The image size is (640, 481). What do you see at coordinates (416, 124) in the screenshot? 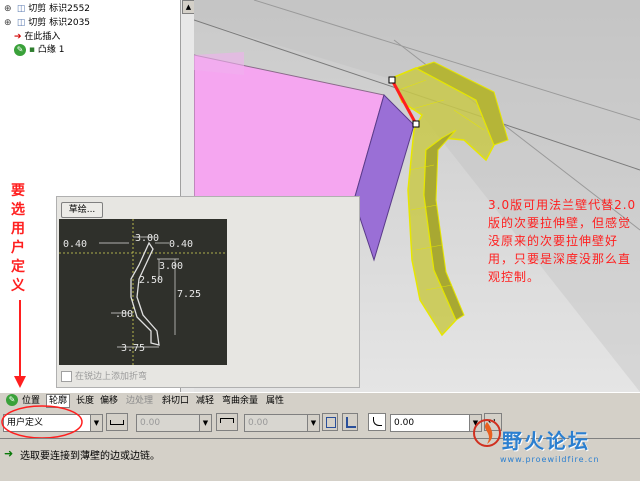
I see `edge-handle-end` at bounding box center [416, 124].